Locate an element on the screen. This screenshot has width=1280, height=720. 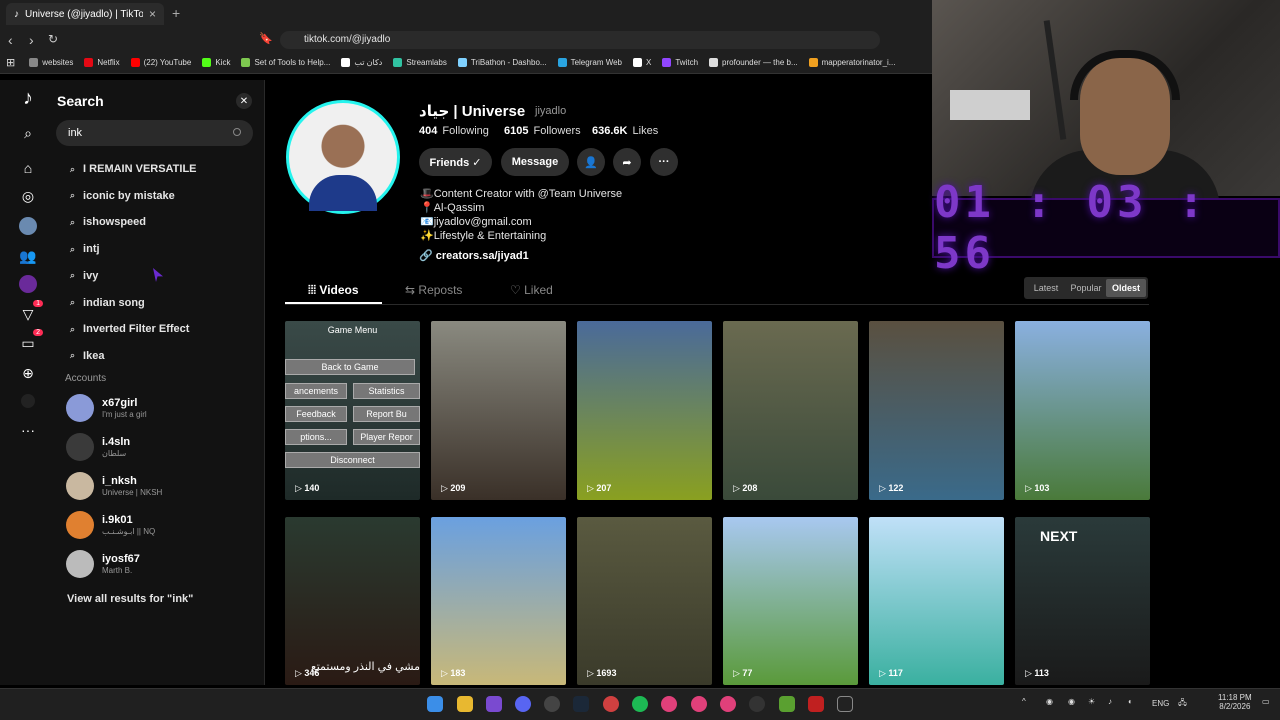
bookmark-item: Twitch is located at coordinates (680, 62).